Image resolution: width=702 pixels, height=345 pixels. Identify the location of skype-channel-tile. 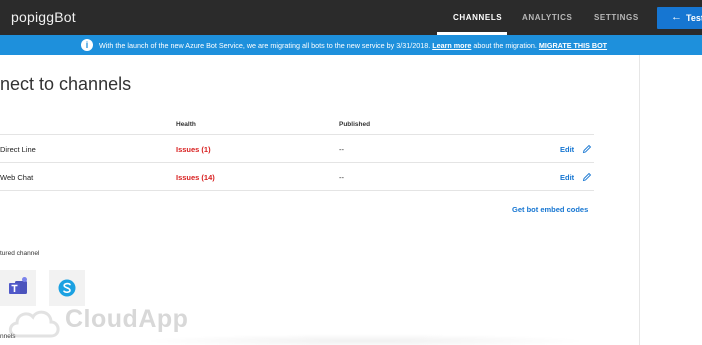
(67, 288).